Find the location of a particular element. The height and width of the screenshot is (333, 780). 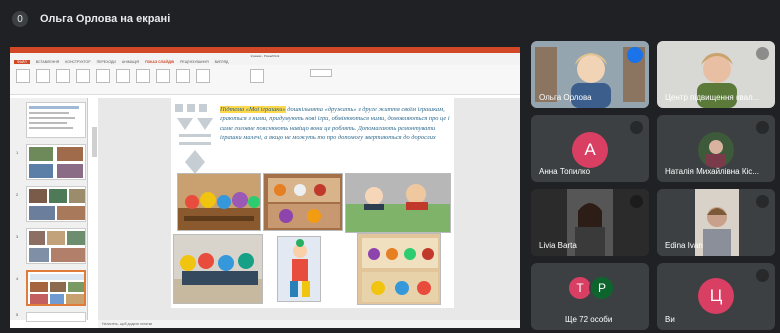

tab-insert: ВСТАВЛЕННЯ is located at coordinates (48, 62).